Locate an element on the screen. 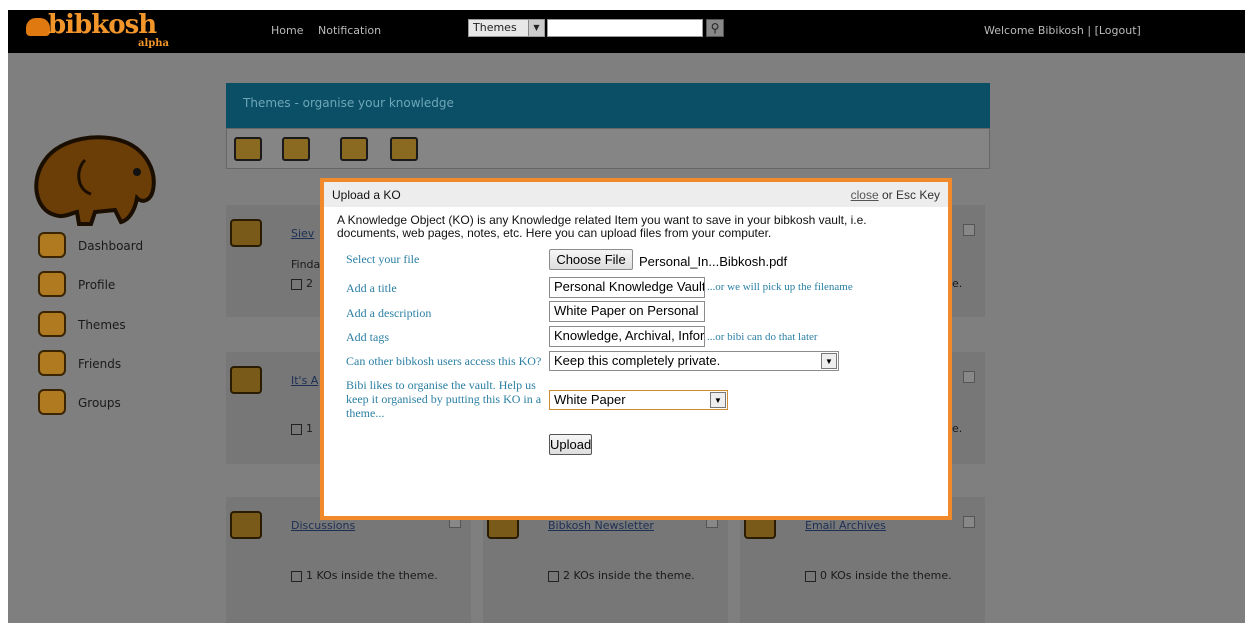 The height and width of the screenshot is (623, 1253). page-title: Themes - organise your knowledge is located at coordinates (348, 103).